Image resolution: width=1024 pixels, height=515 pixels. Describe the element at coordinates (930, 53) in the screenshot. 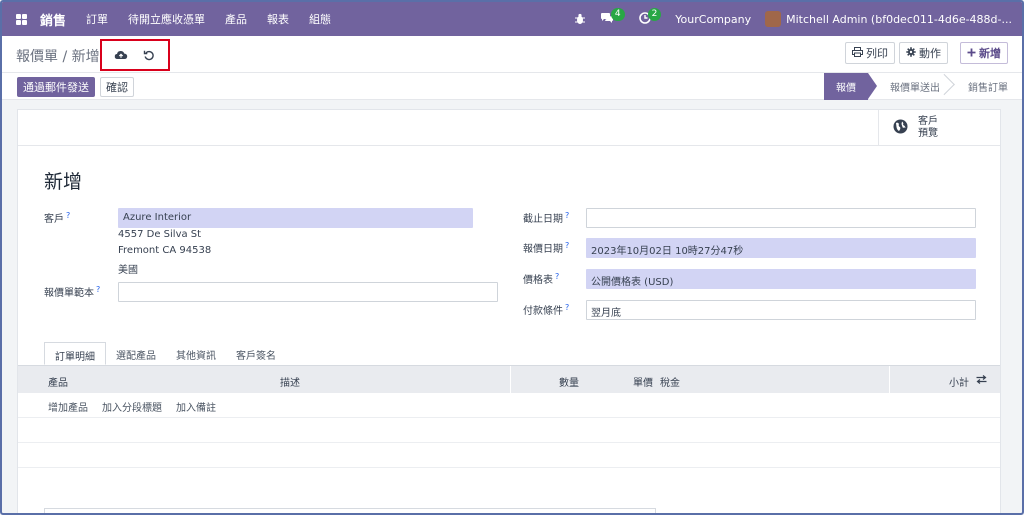

I see `action-label: 動作` at that location.